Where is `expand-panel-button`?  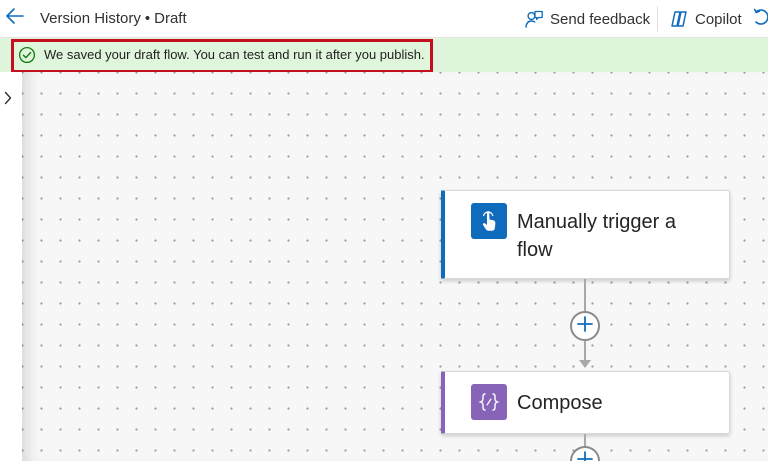 expand-panel-button is located at coordinates (8, 100).